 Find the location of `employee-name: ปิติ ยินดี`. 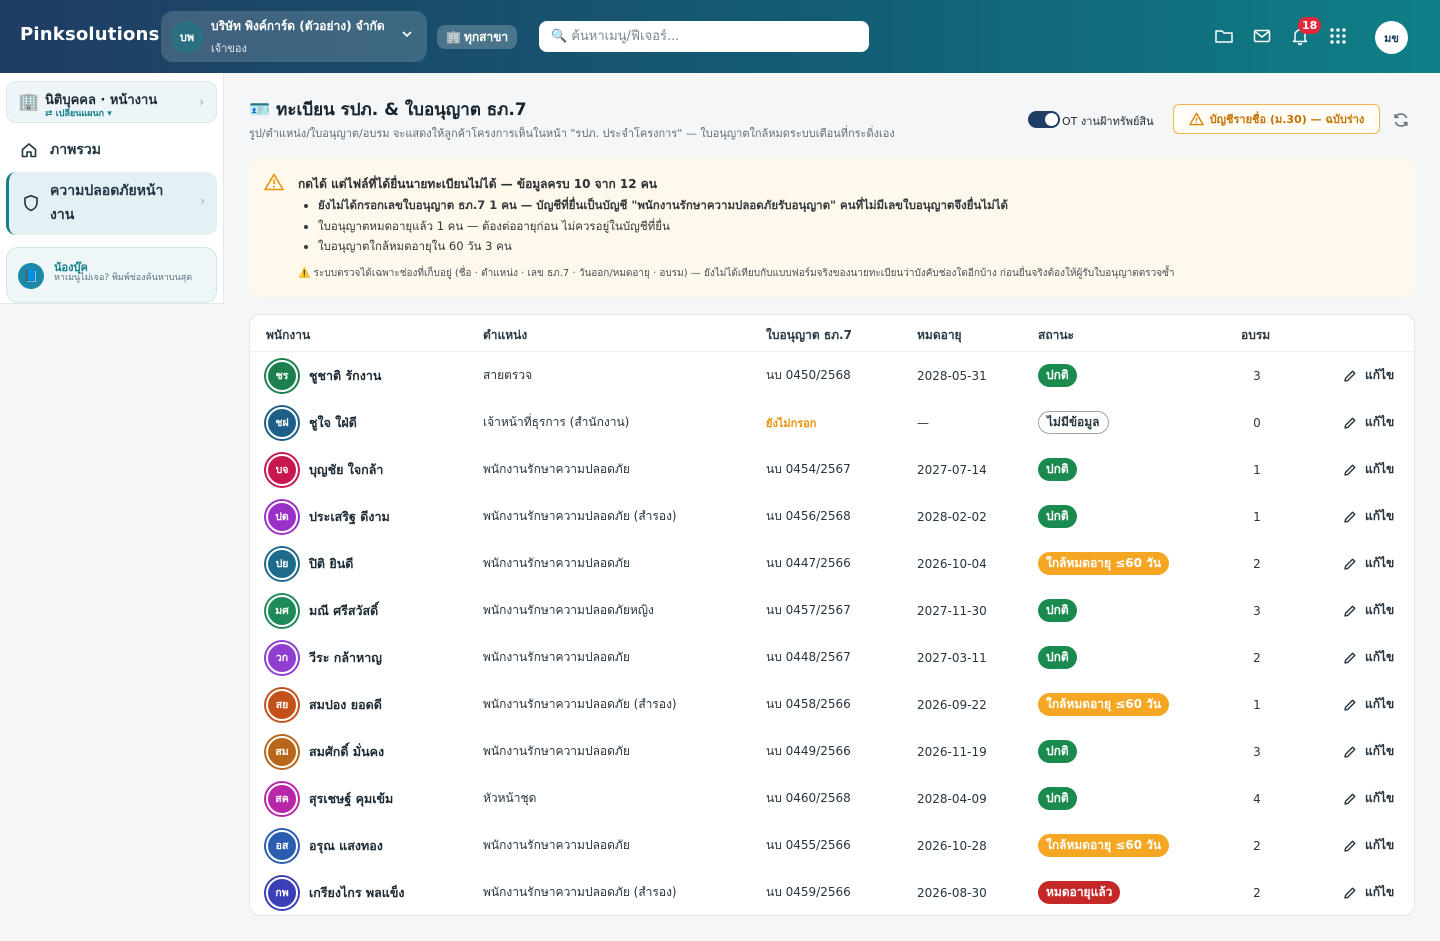

employee-name: ปิติ ยินดี is located at coordinates (331, 564).